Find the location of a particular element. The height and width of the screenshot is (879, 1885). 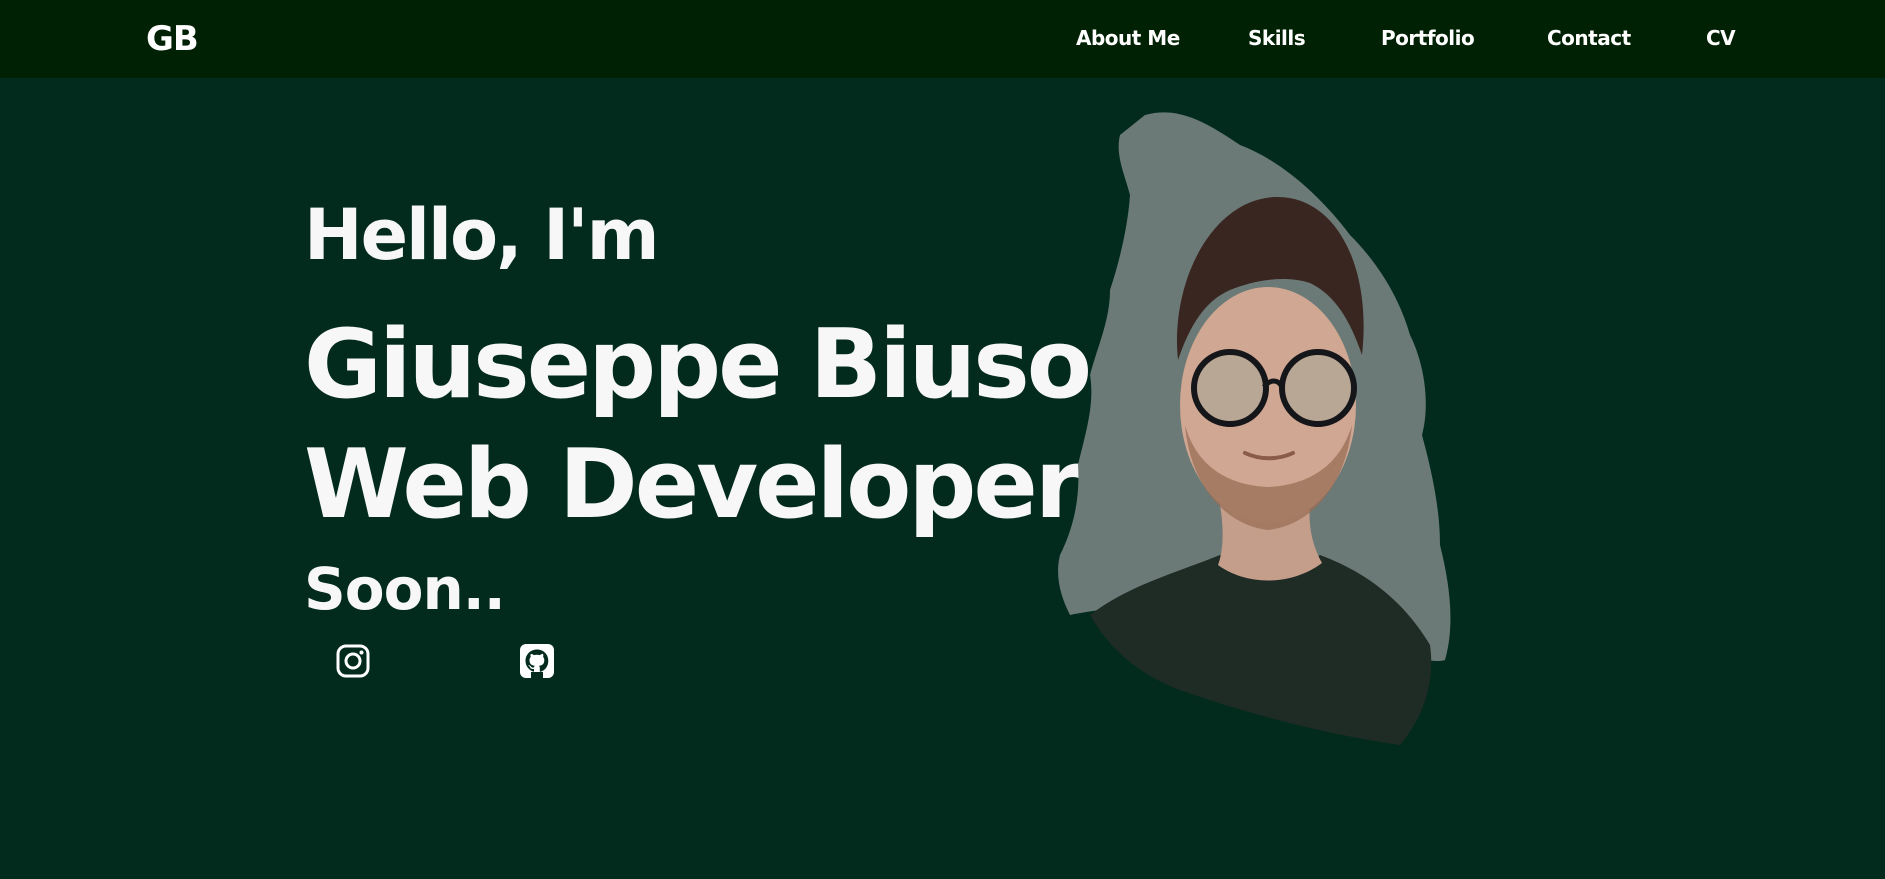

instagram-link is located at coordinates (353, 661).